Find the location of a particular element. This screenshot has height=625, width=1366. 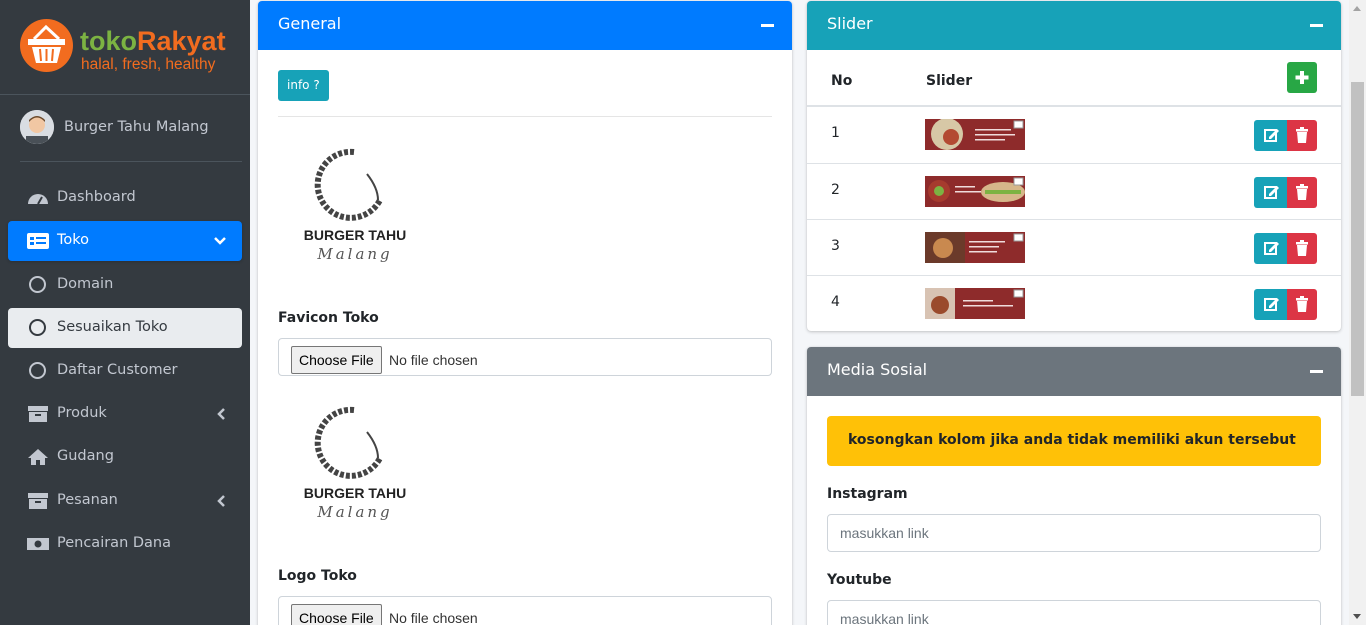

row-number: 4 is located at coordinates (835, 302).